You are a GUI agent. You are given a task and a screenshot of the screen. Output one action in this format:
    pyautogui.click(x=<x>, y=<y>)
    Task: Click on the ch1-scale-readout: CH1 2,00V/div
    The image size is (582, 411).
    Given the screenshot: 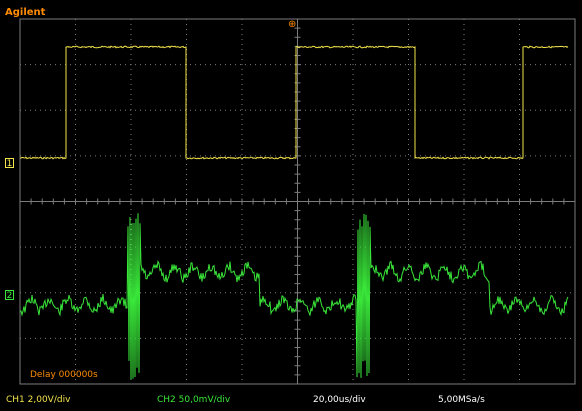 What is the action you would take?
    pyautogui.click(x=38, y=400)
    